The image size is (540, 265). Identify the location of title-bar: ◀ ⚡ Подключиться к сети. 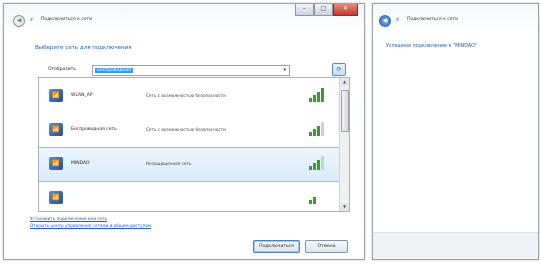
(455, 20).